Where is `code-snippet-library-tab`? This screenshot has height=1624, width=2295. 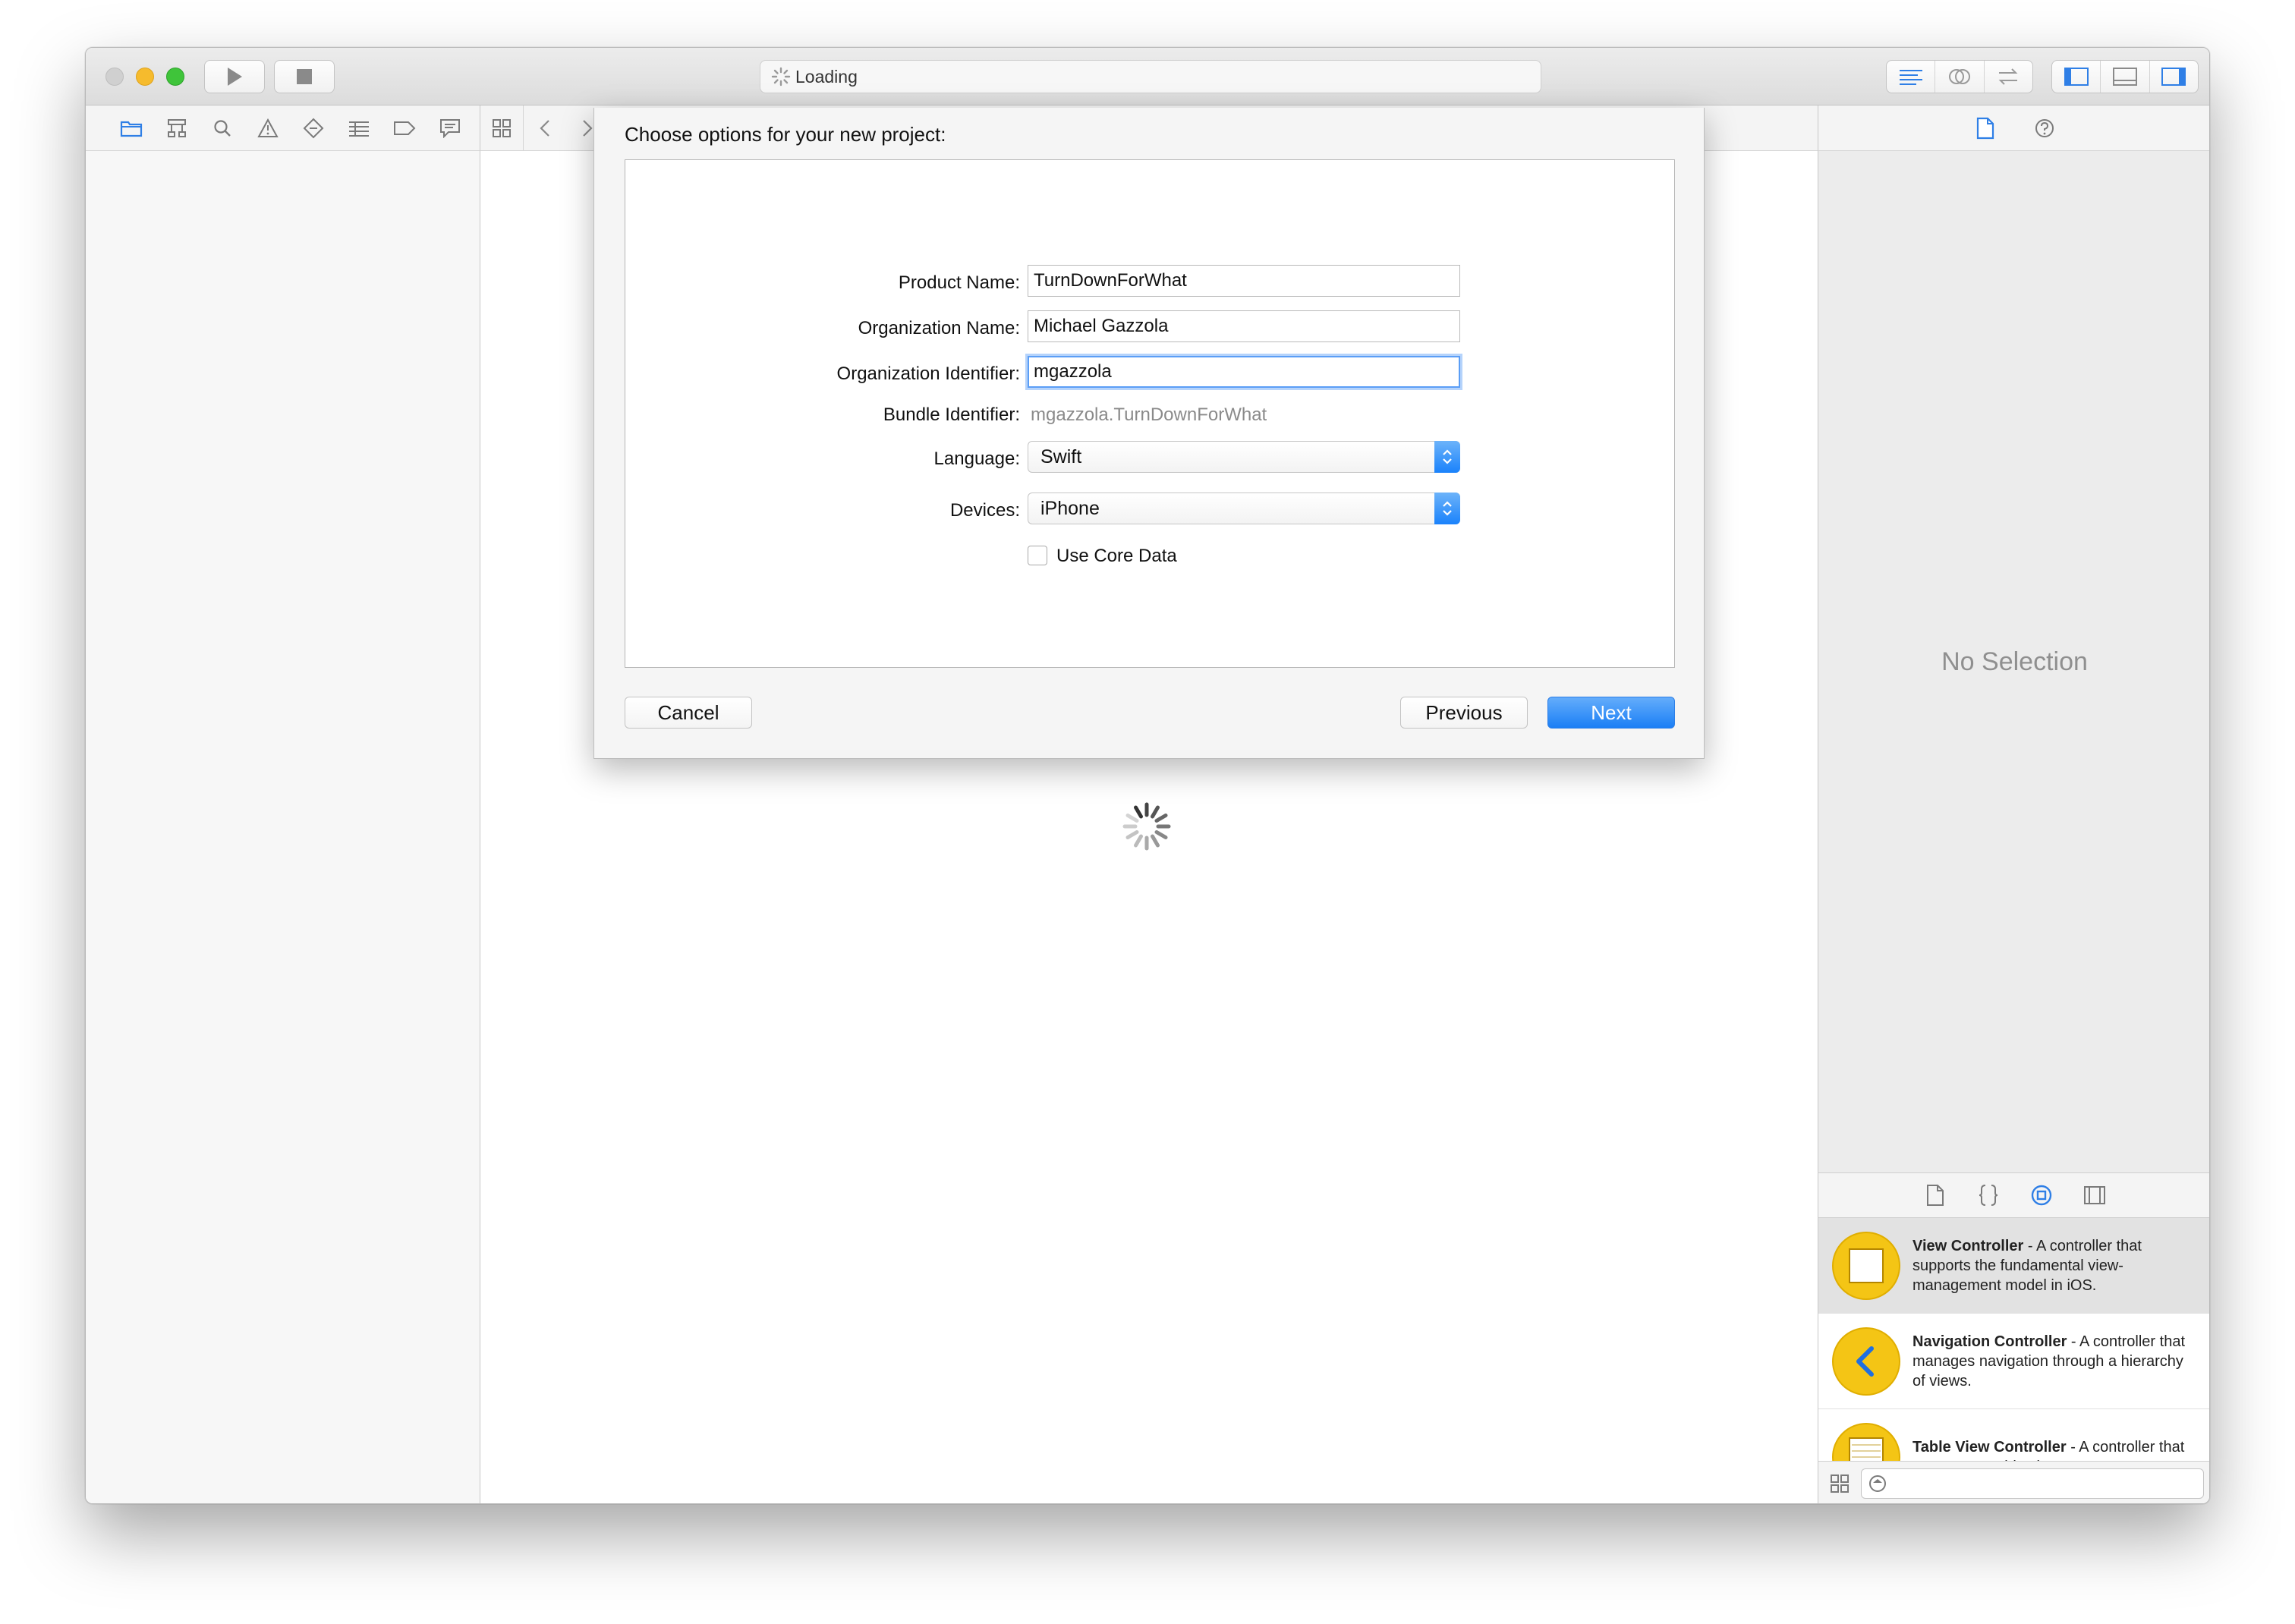
code-snippet-library-tab is located at coordinates (1988, 1195).